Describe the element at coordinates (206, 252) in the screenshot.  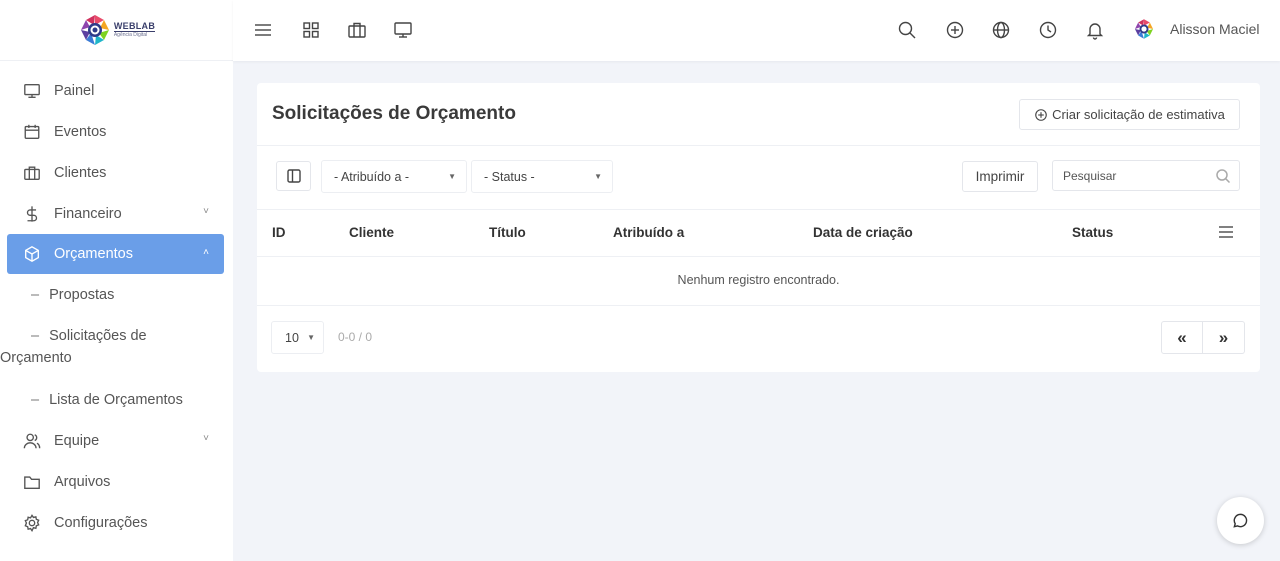
I see `chevron-up-icon: ˄` at that location.